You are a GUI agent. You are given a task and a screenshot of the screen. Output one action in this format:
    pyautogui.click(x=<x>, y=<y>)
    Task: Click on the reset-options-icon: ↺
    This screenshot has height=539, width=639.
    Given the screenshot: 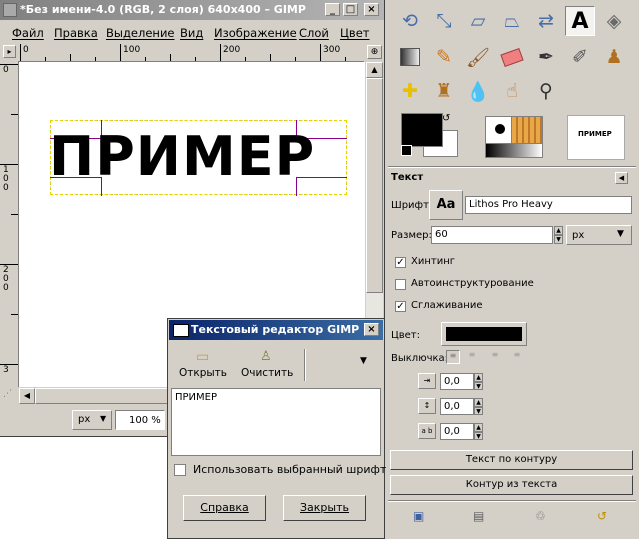 What is the action you would take?
    pyautogui.click(x=602, y=516)
    